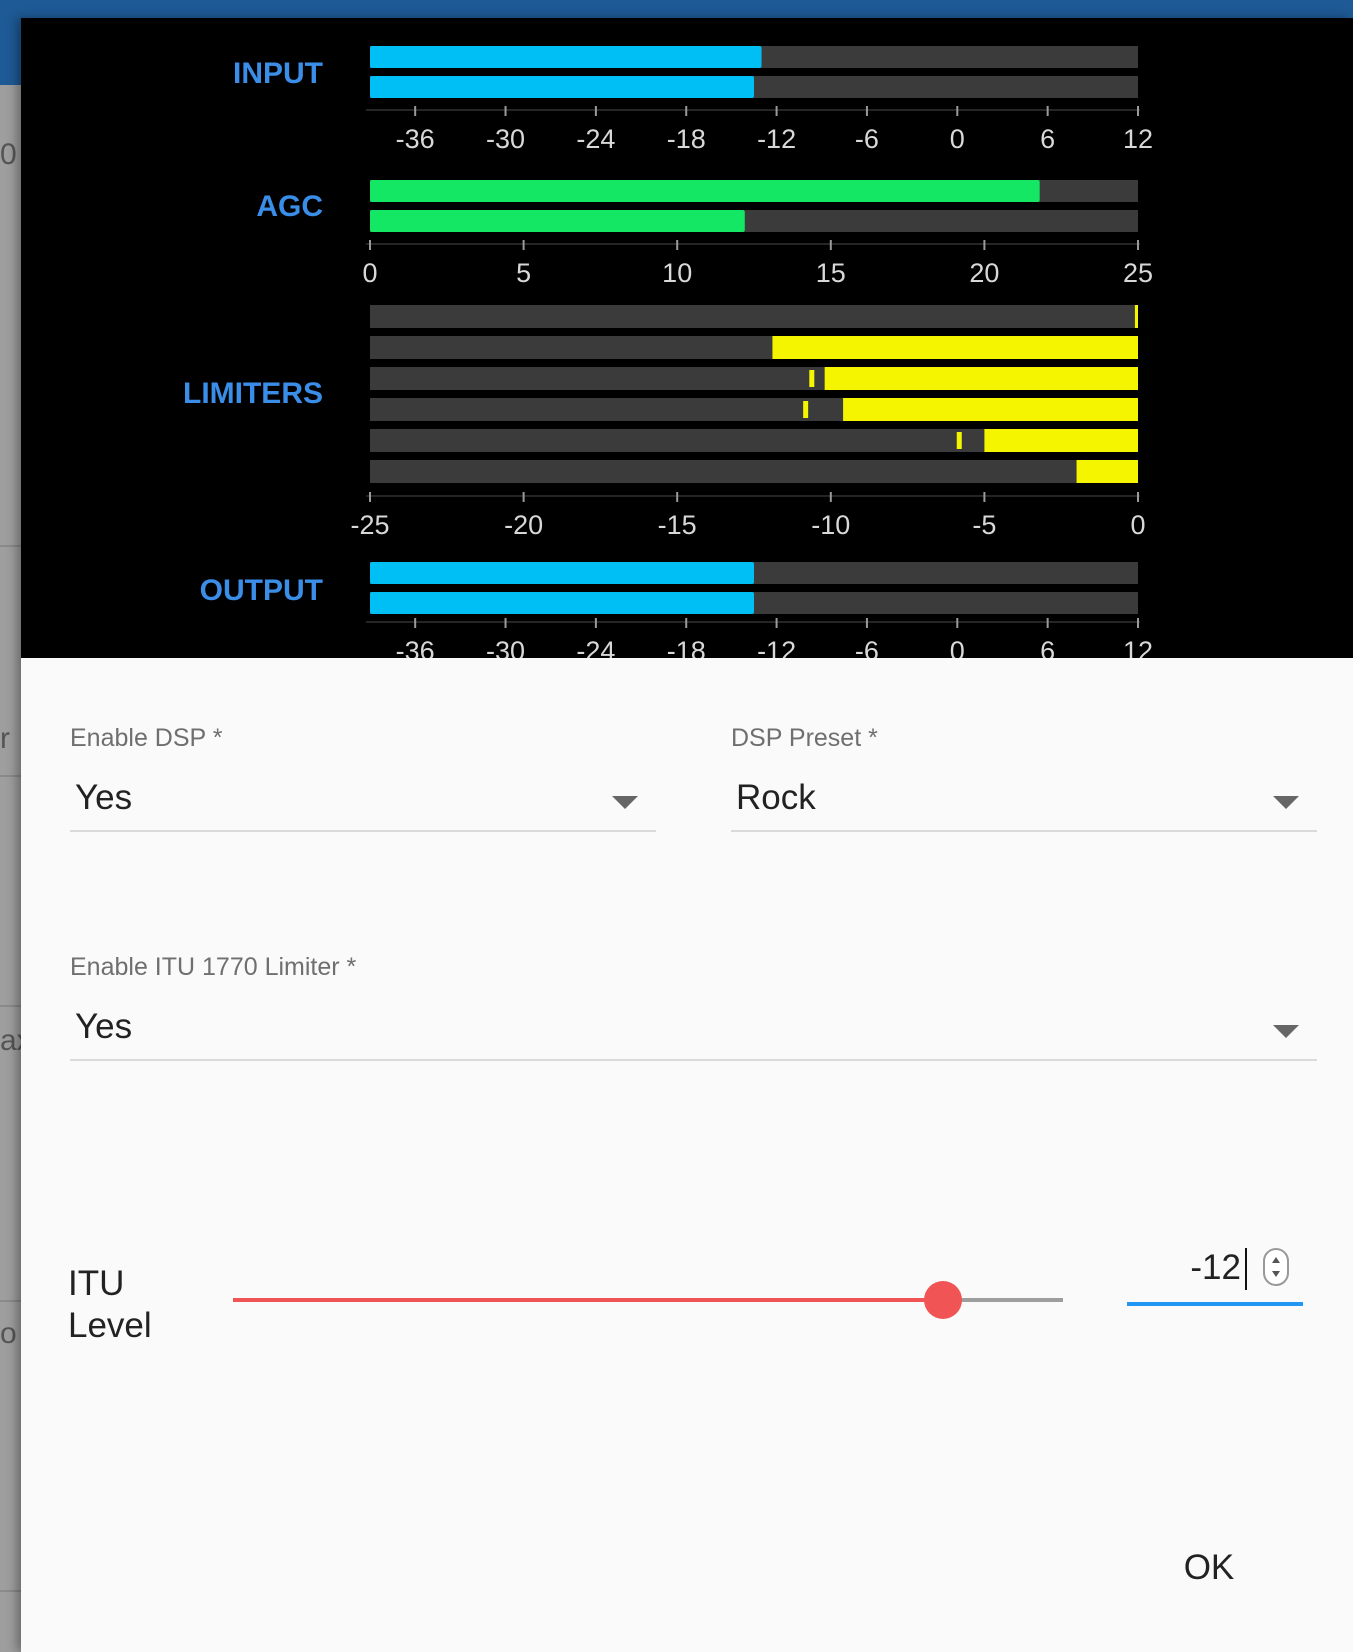 This screenshot has height=1652, width=1353. Describe the element at coordinates (943, 1300) in the screenshot. I see `slider-thumb` at that location.